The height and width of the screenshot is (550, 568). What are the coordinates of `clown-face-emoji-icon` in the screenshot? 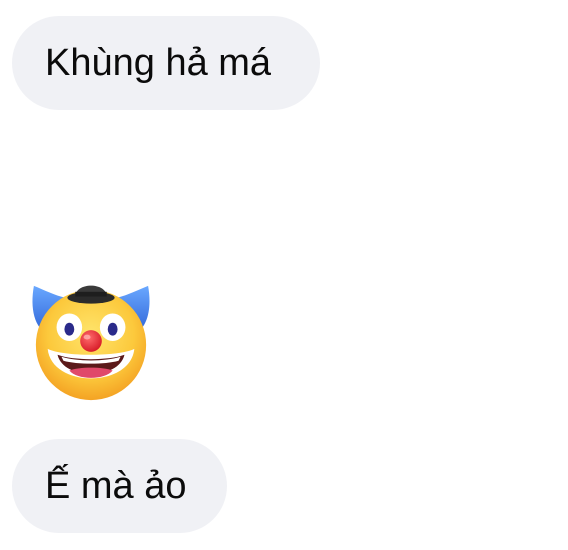 It's located at (91, 341).